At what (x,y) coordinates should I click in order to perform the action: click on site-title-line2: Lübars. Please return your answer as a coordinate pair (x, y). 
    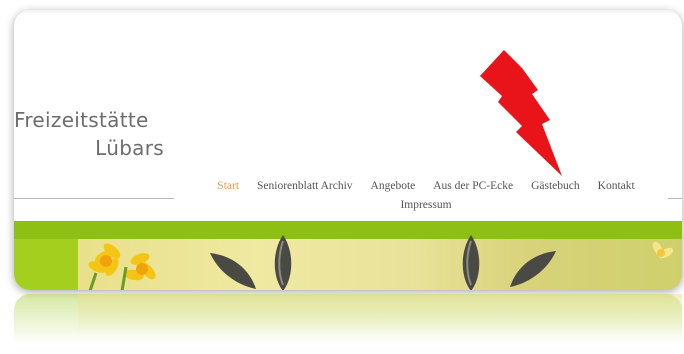
    Looking at the image, I should click on (129, 148).